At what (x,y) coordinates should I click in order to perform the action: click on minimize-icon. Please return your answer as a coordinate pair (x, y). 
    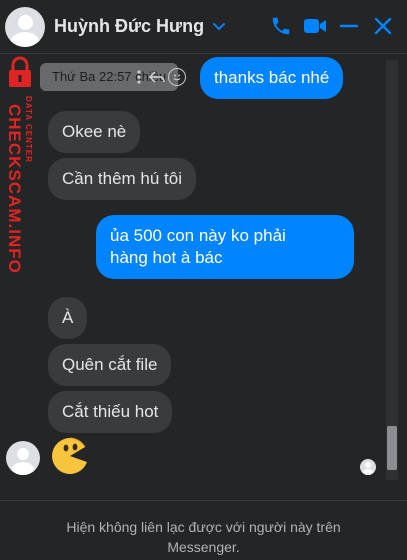
    Looking at the image, I should click on (349, 26).